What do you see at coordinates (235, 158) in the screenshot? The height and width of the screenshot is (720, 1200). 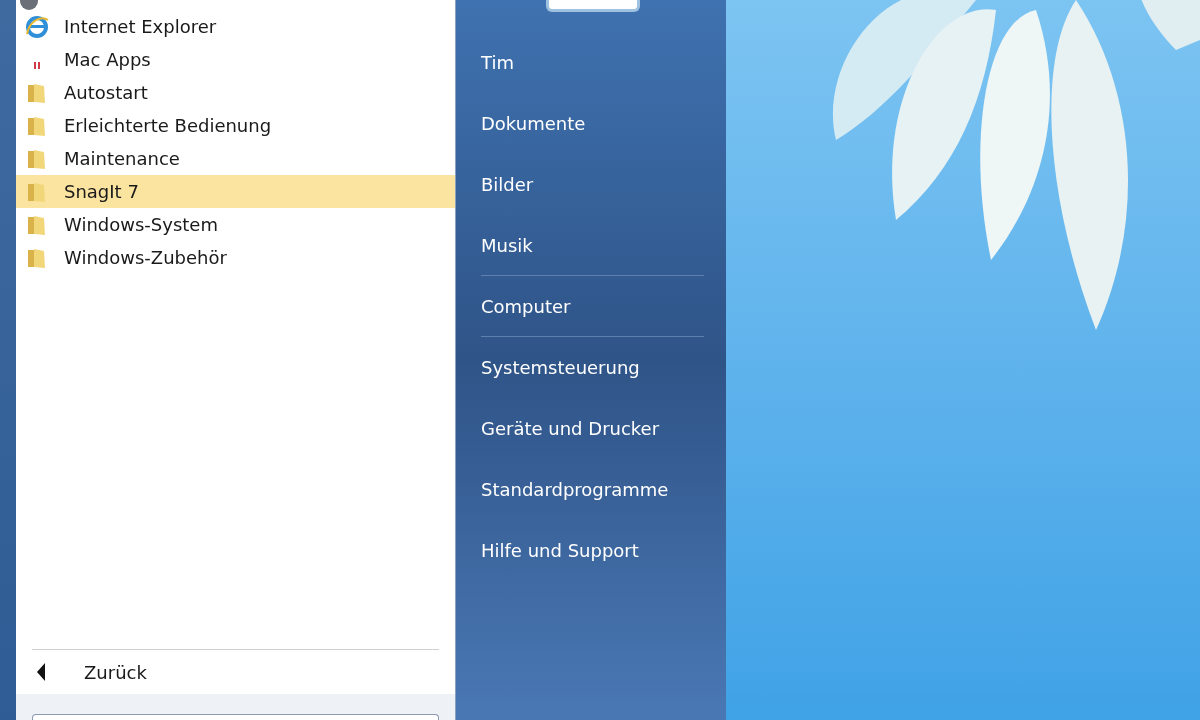 I see `program-item: Maintenance` at bounding box center [235, 158].